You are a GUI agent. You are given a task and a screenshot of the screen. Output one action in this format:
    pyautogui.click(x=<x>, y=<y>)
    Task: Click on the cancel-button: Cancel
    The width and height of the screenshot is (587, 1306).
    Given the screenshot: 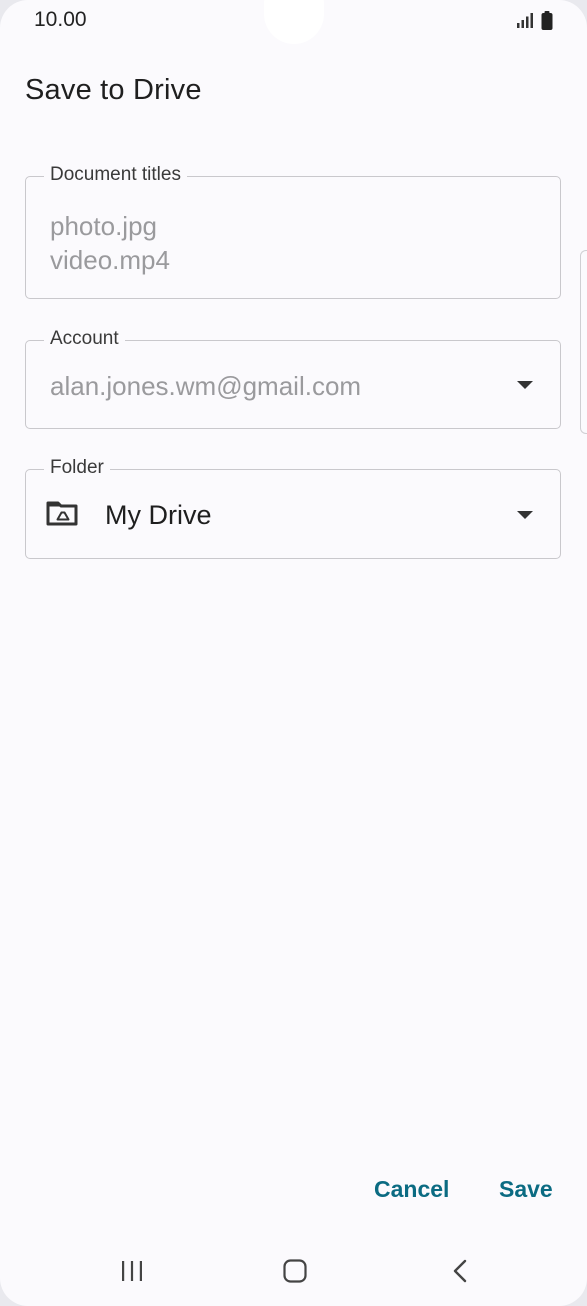 What is the action you would take?
    pyautogui.click(x=411, y=1189)
    